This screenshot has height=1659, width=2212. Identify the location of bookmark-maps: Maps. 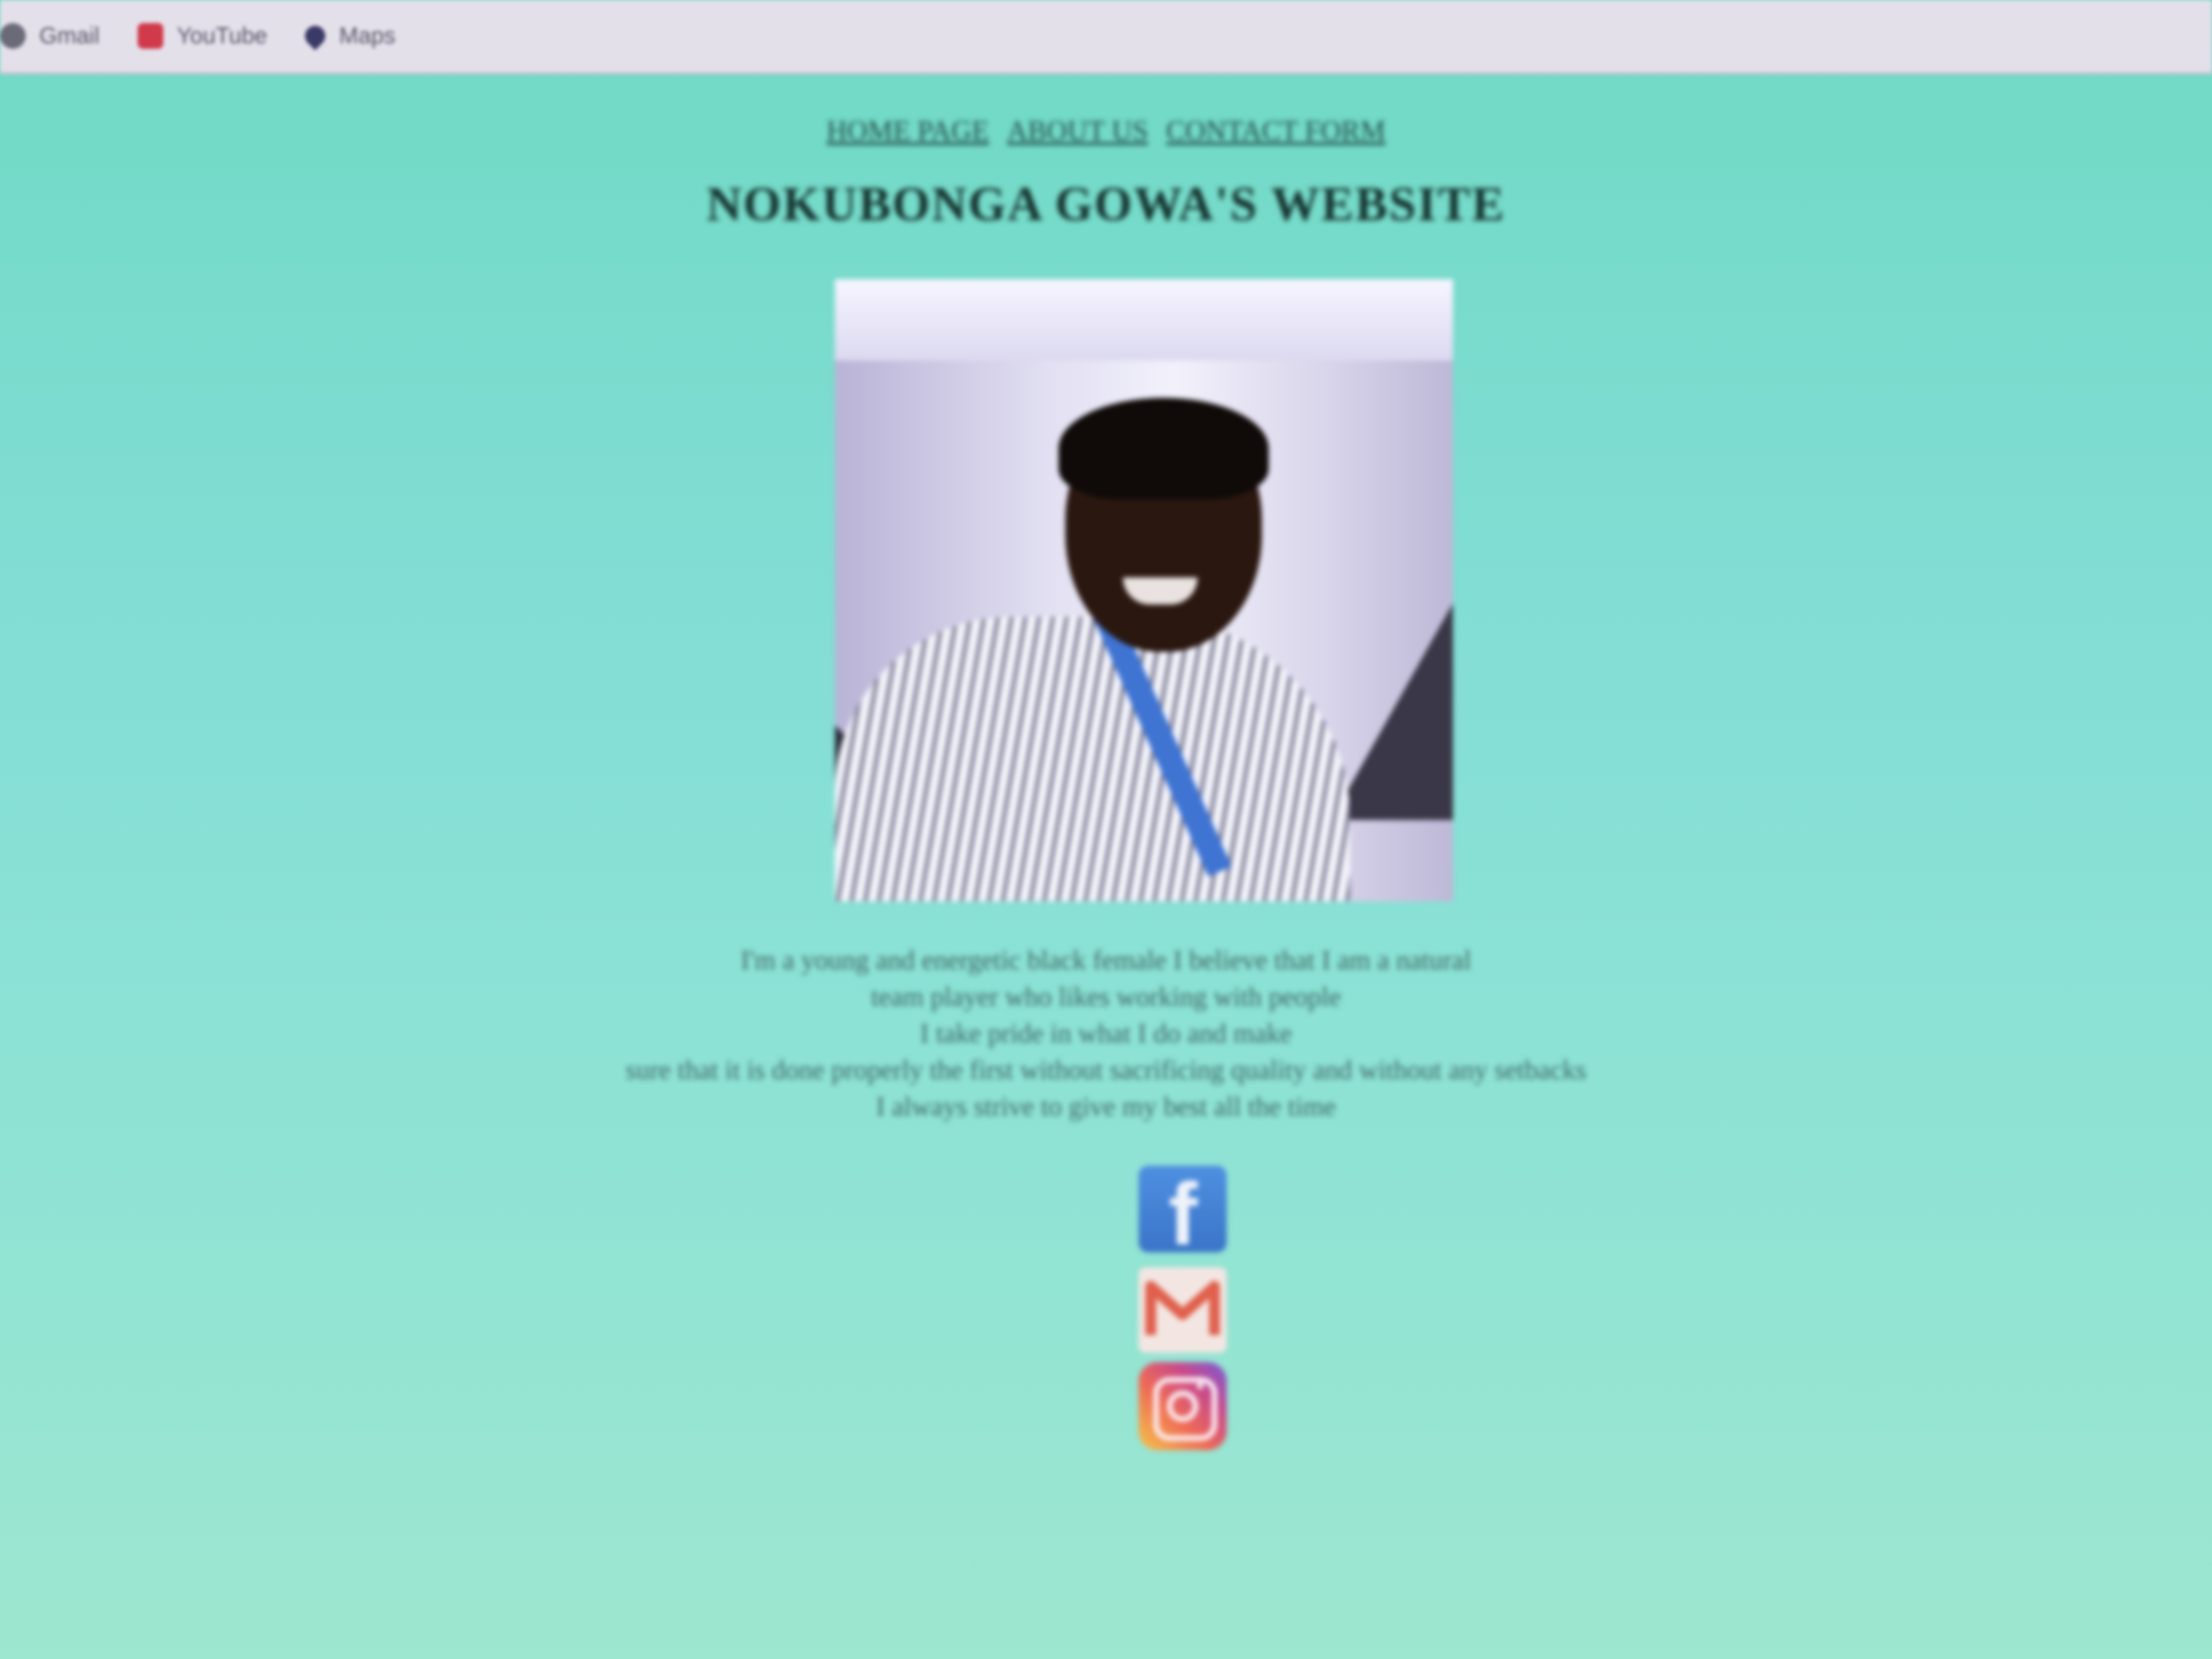
(348, 36).